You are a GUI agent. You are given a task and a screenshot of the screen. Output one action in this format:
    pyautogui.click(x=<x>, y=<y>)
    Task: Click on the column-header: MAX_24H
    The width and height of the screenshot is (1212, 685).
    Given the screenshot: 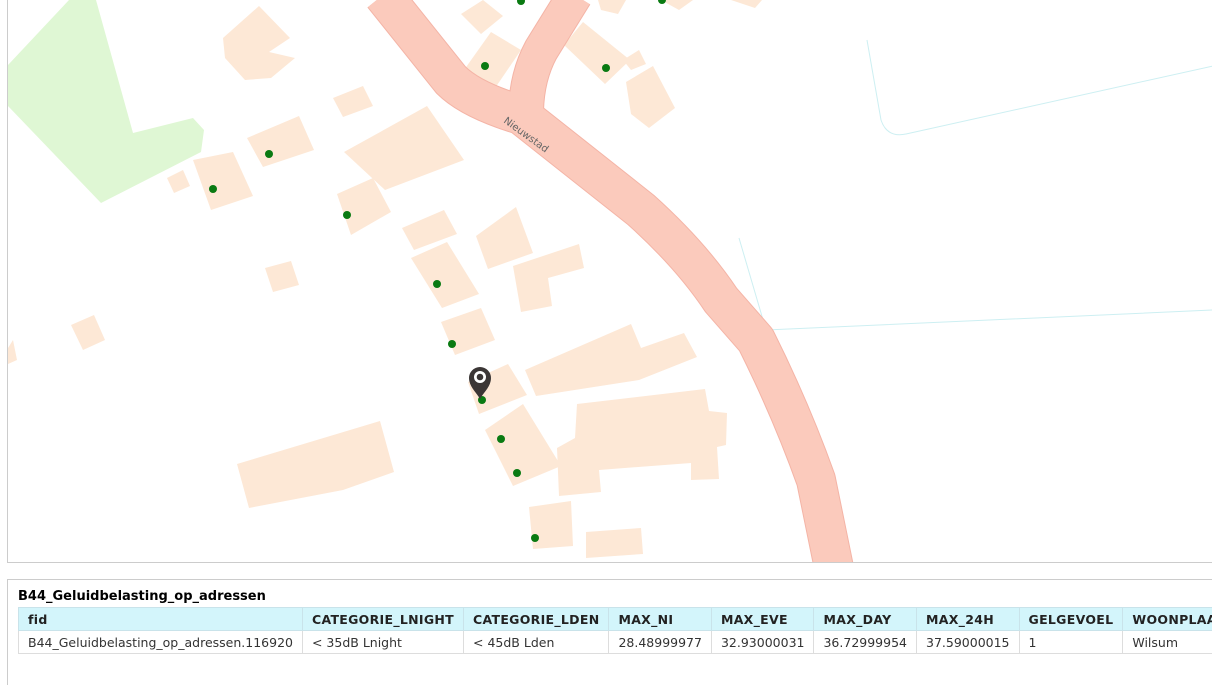 What is the action you would take?
    pyautogui.click(x=968, y=619)
    